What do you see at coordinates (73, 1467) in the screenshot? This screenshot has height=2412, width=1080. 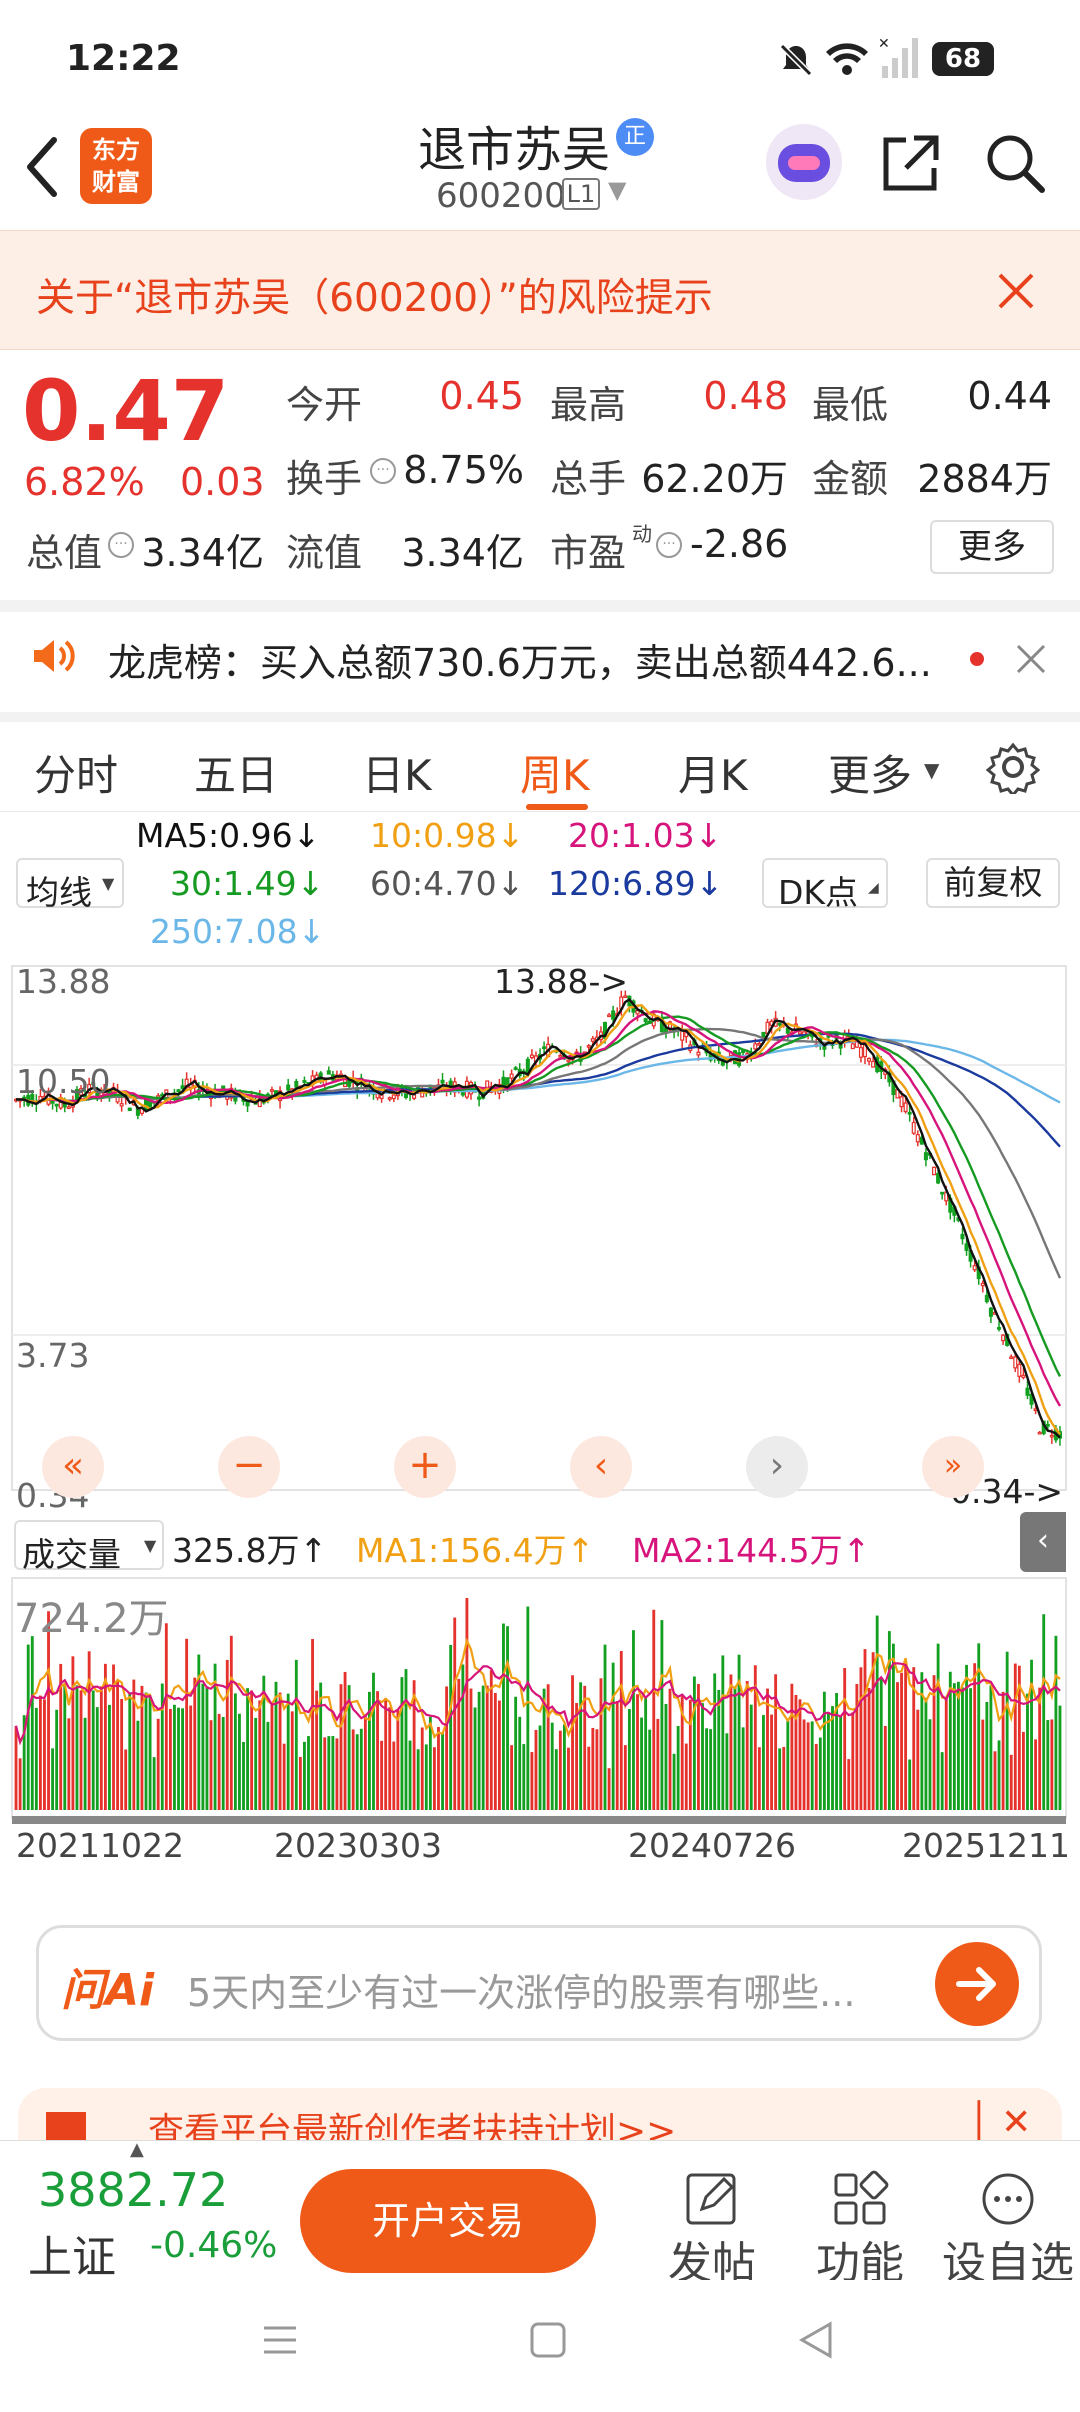 I see `scroll-start-button: «` at bounding box center [73, 1467].